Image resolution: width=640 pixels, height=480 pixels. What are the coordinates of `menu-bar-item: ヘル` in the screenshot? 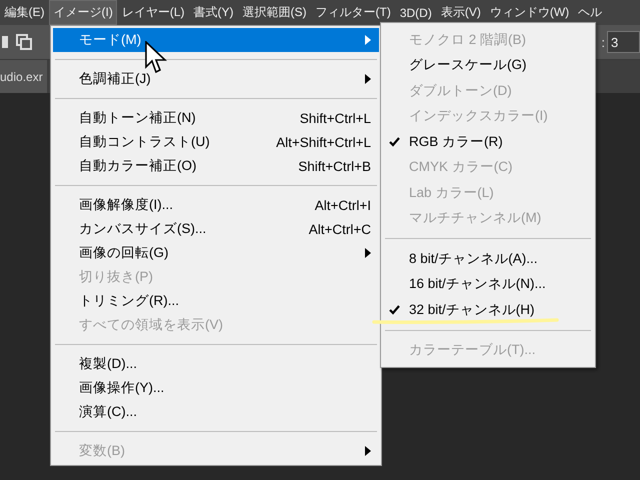 It's located at (590, 12).